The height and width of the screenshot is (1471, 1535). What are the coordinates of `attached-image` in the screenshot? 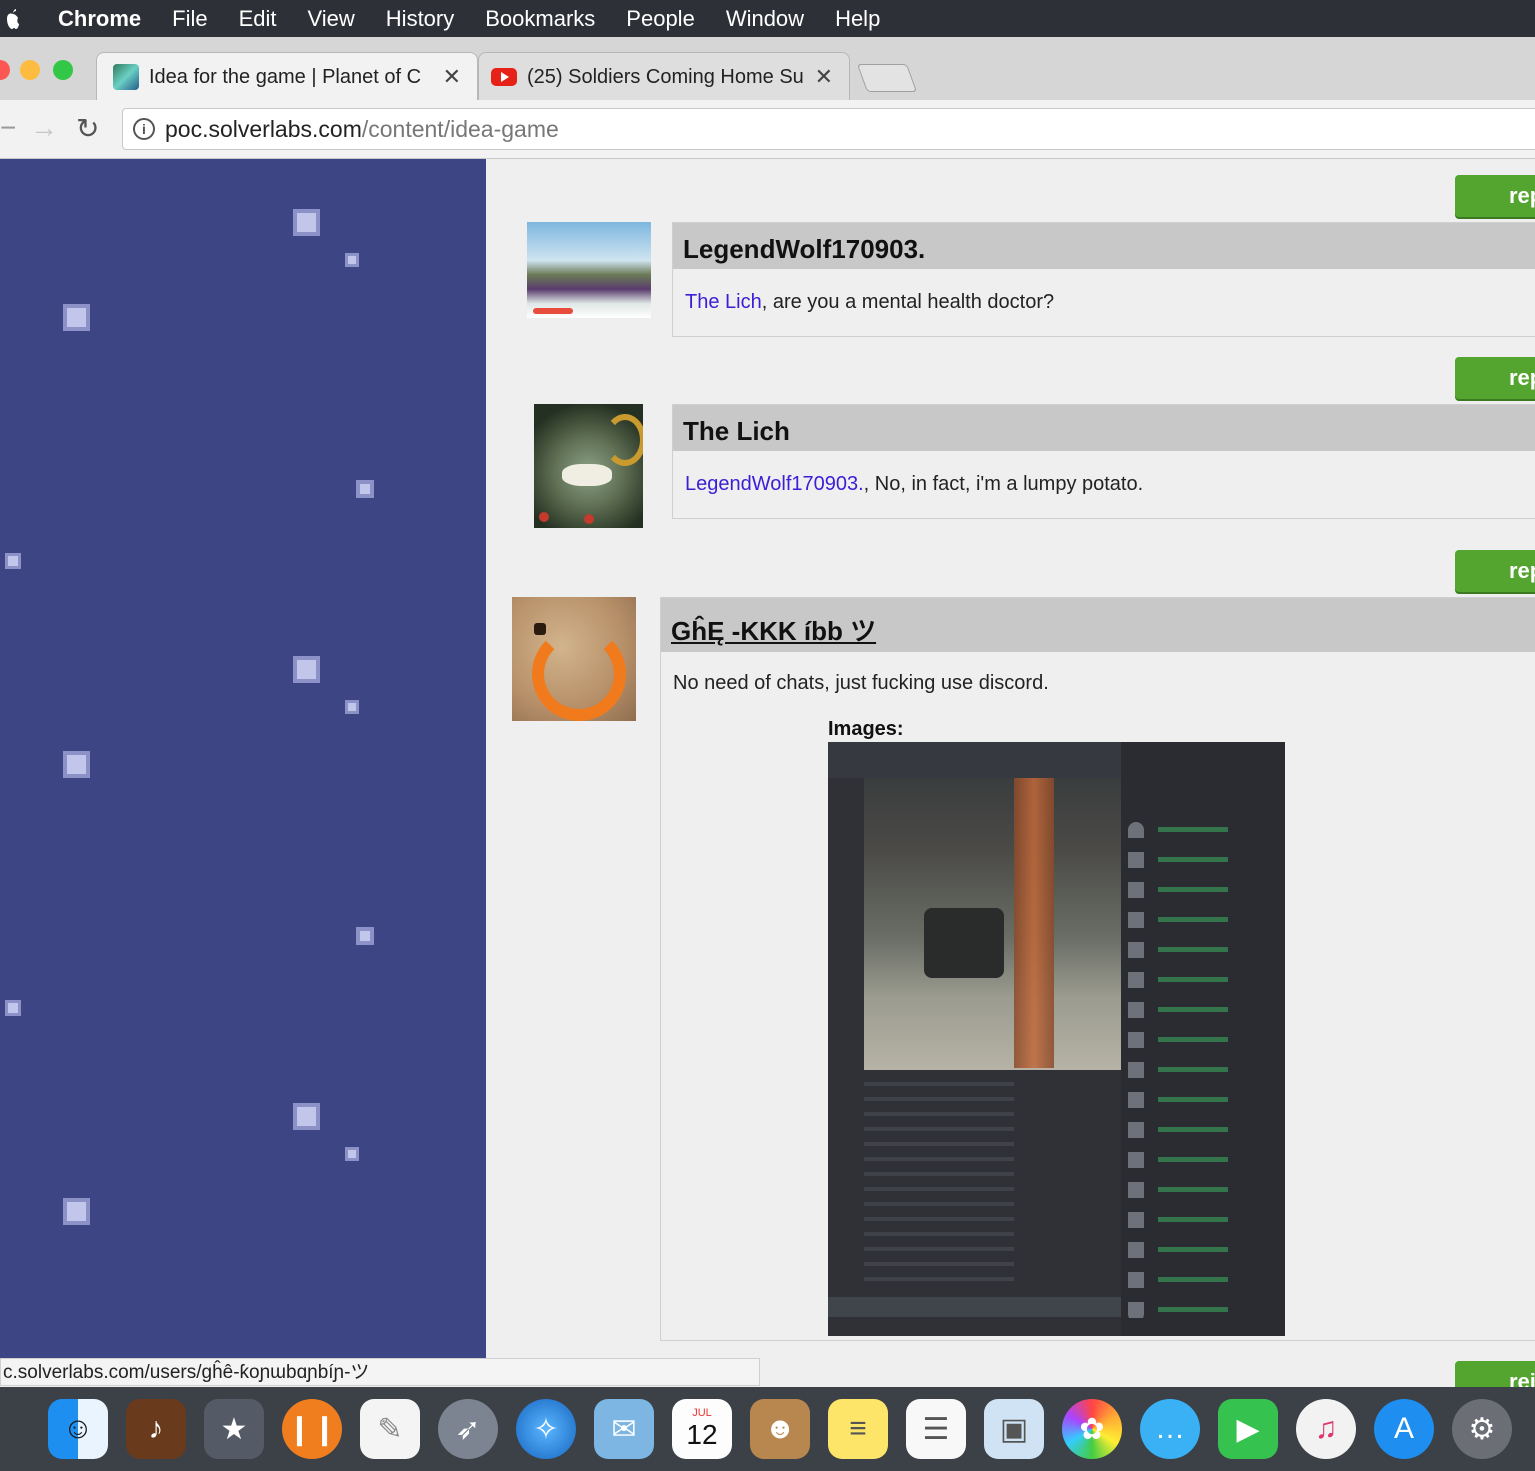 It's located at (1056, 1039).